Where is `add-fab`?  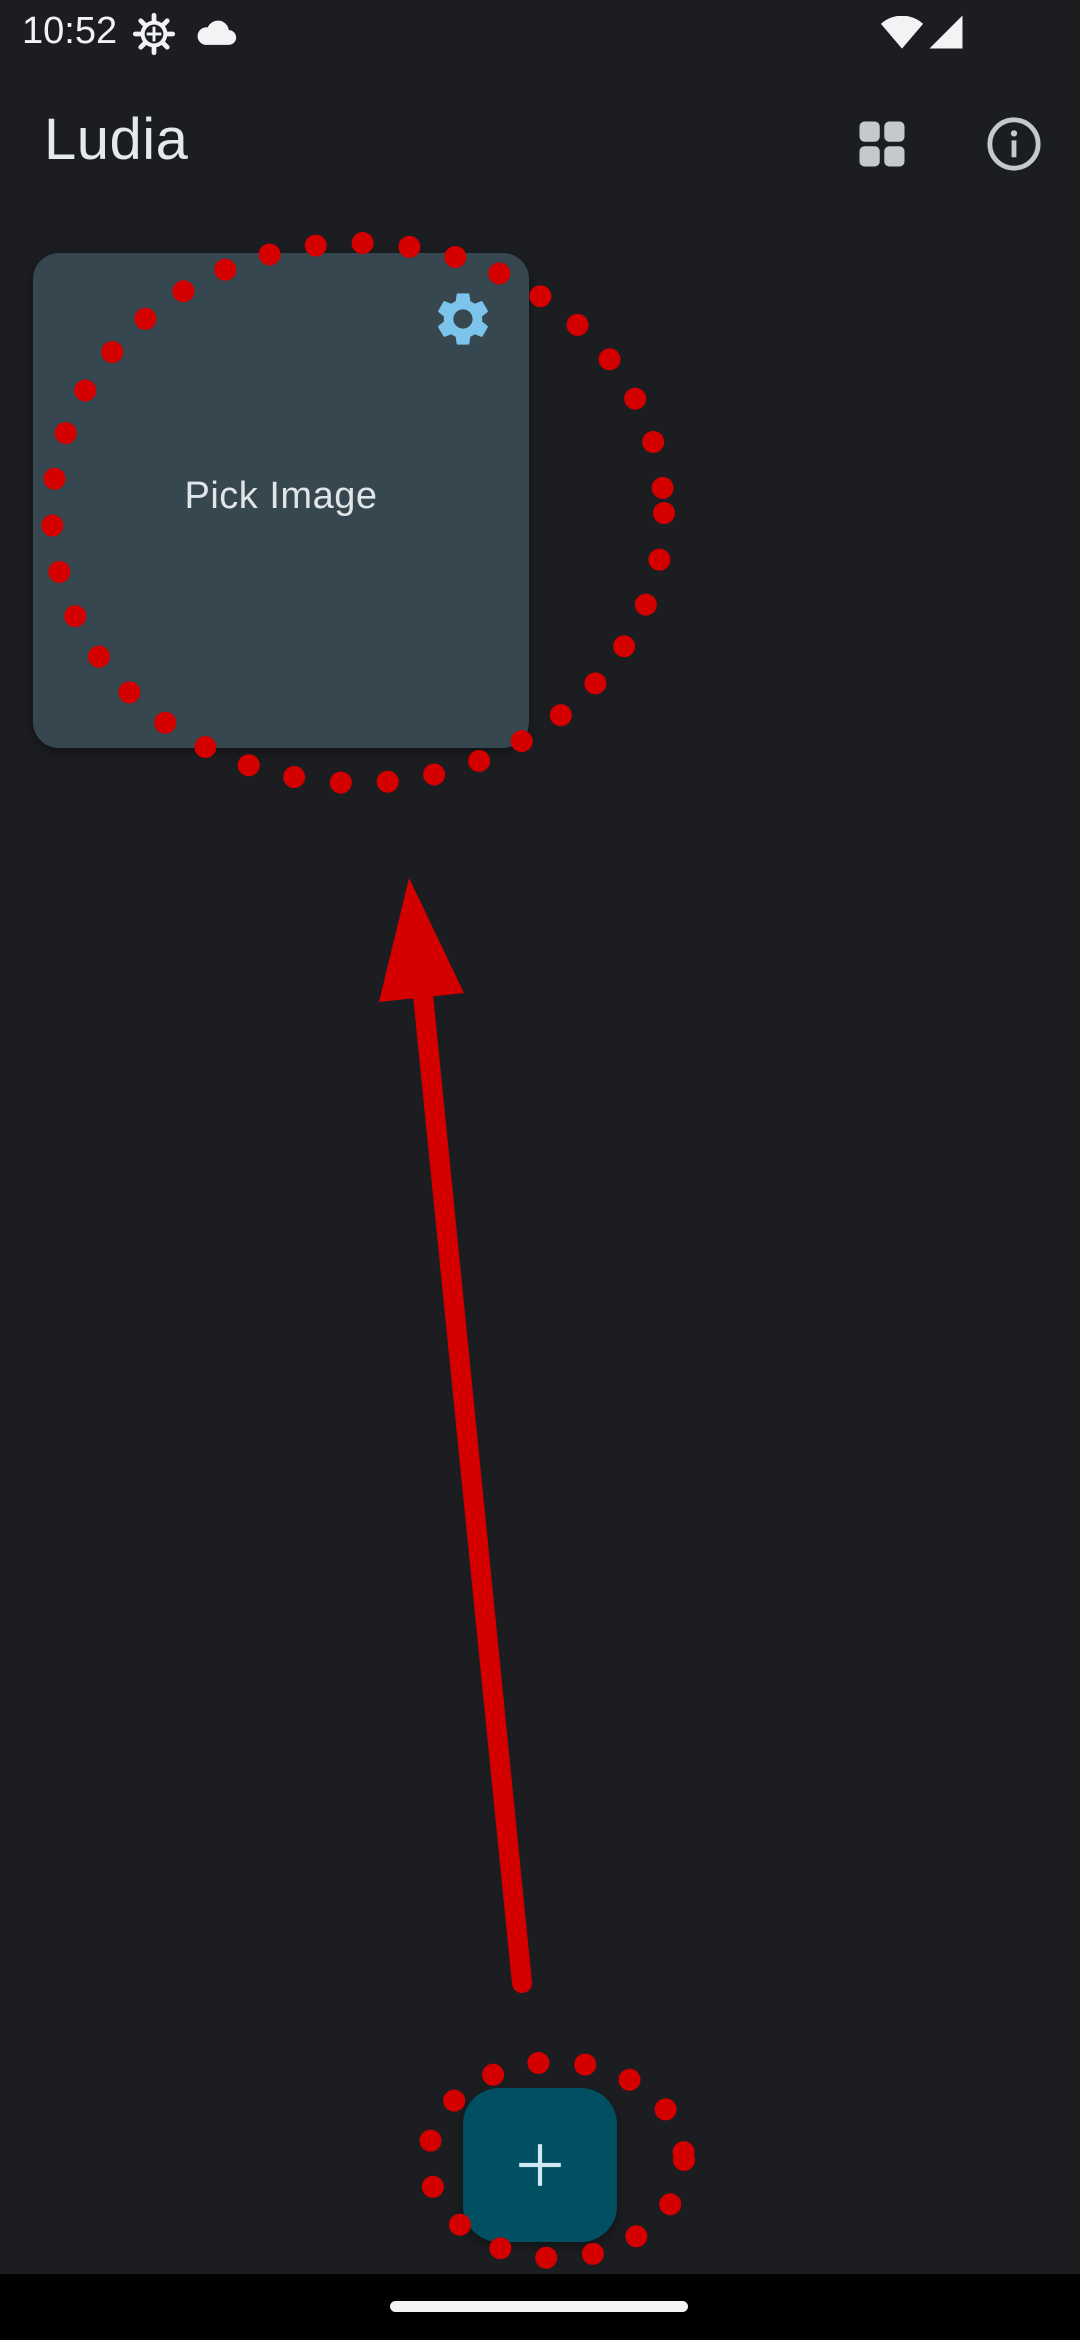
add-fab is located at coordinates (540, 2165).